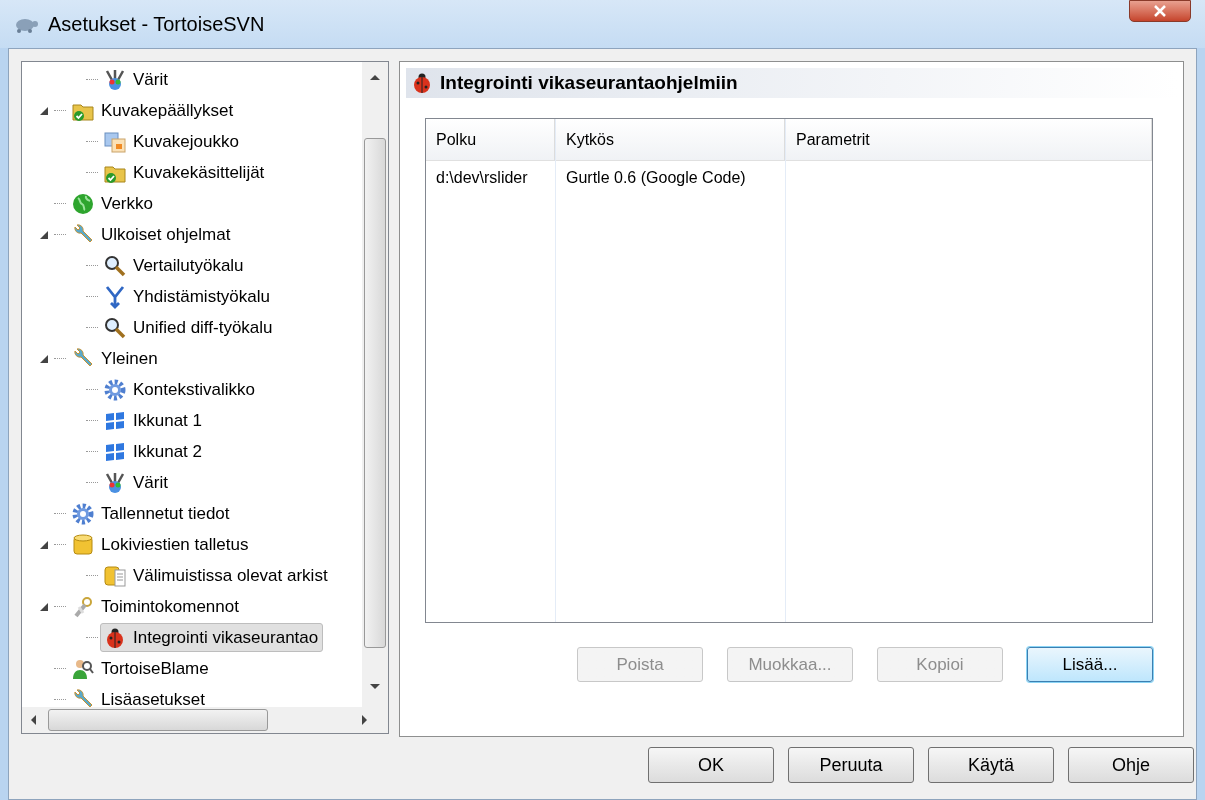  What do you see at coordinates (33, 720) in the screenshot?
I see `scroll-left-icon` at bounding box center [33, 720].